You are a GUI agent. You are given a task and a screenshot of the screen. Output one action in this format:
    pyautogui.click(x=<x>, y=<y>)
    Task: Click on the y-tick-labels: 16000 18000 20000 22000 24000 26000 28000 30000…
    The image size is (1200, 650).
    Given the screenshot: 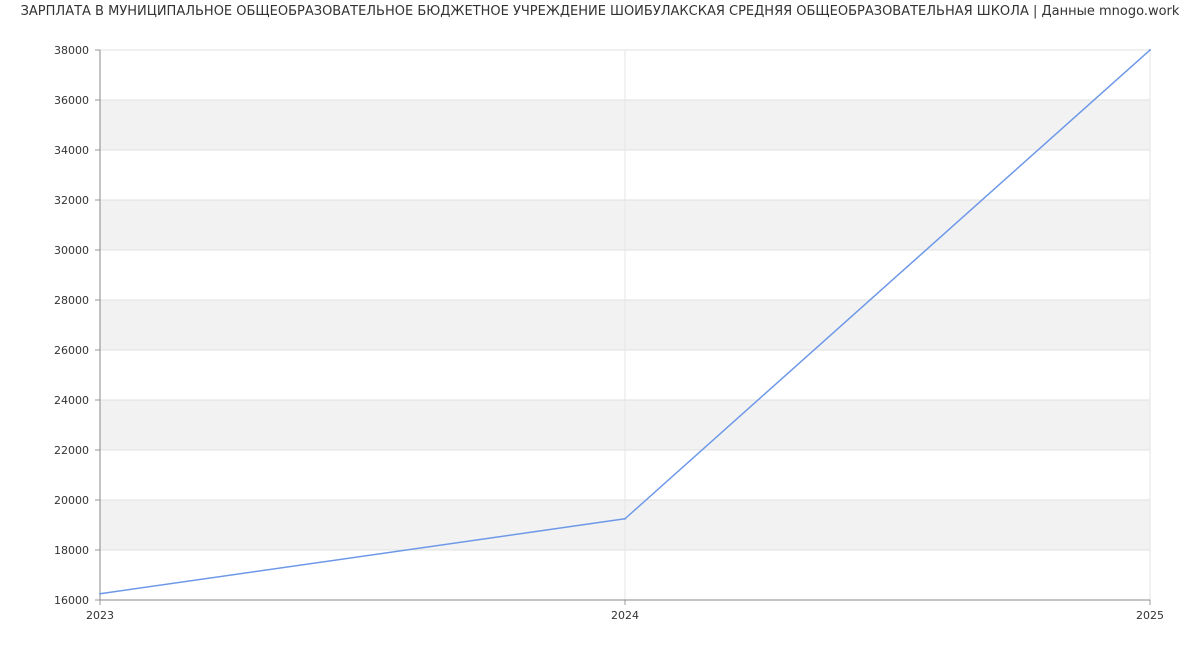 What is the action you would take?
    pyautogui.click(x=71, y=325)
    